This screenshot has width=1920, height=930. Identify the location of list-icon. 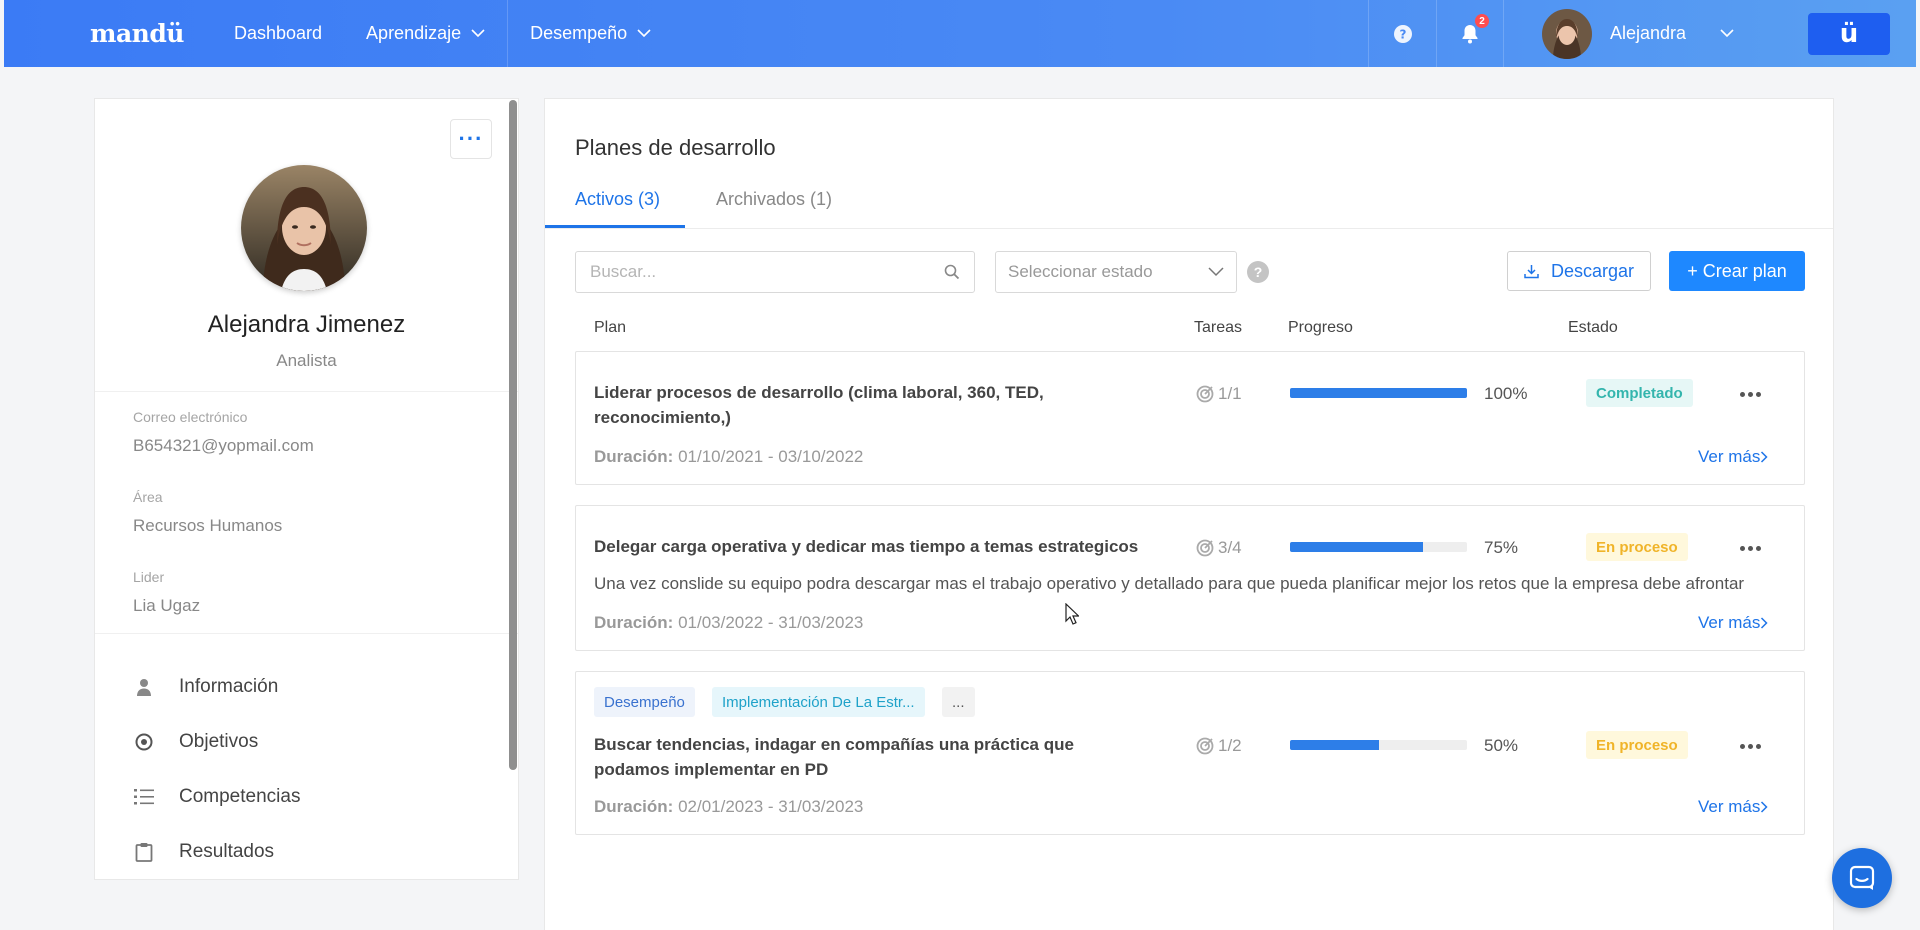
(144, 797).